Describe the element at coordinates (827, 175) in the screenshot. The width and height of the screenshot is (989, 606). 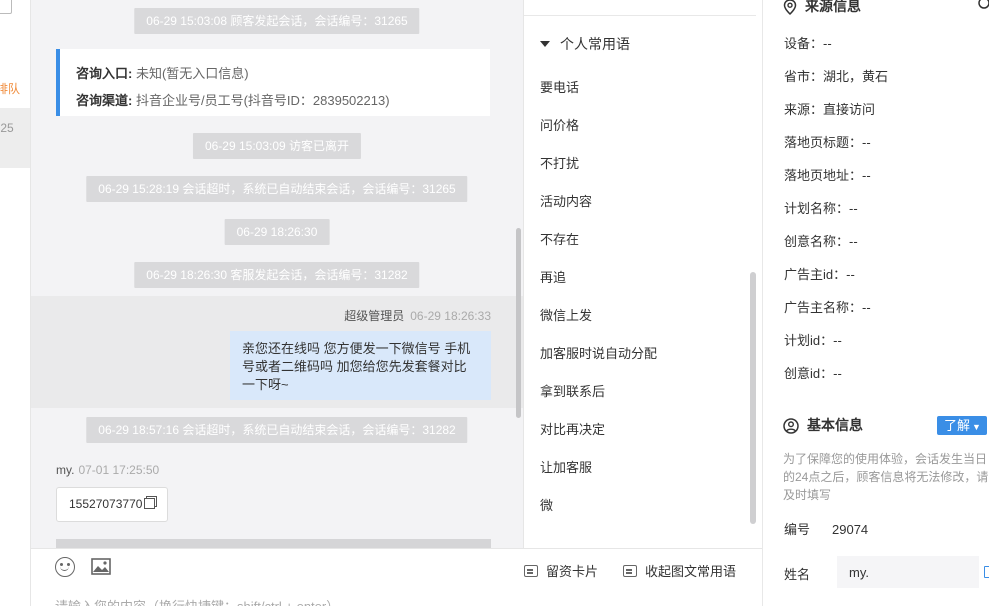
I see `source-row-landing-url: 落地页地址：--` at that location.